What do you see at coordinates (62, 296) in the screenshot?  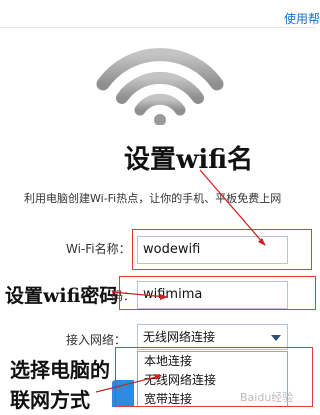 I see `annotation-set-password: 设置wifi密码` at bounding box center [62, 296].